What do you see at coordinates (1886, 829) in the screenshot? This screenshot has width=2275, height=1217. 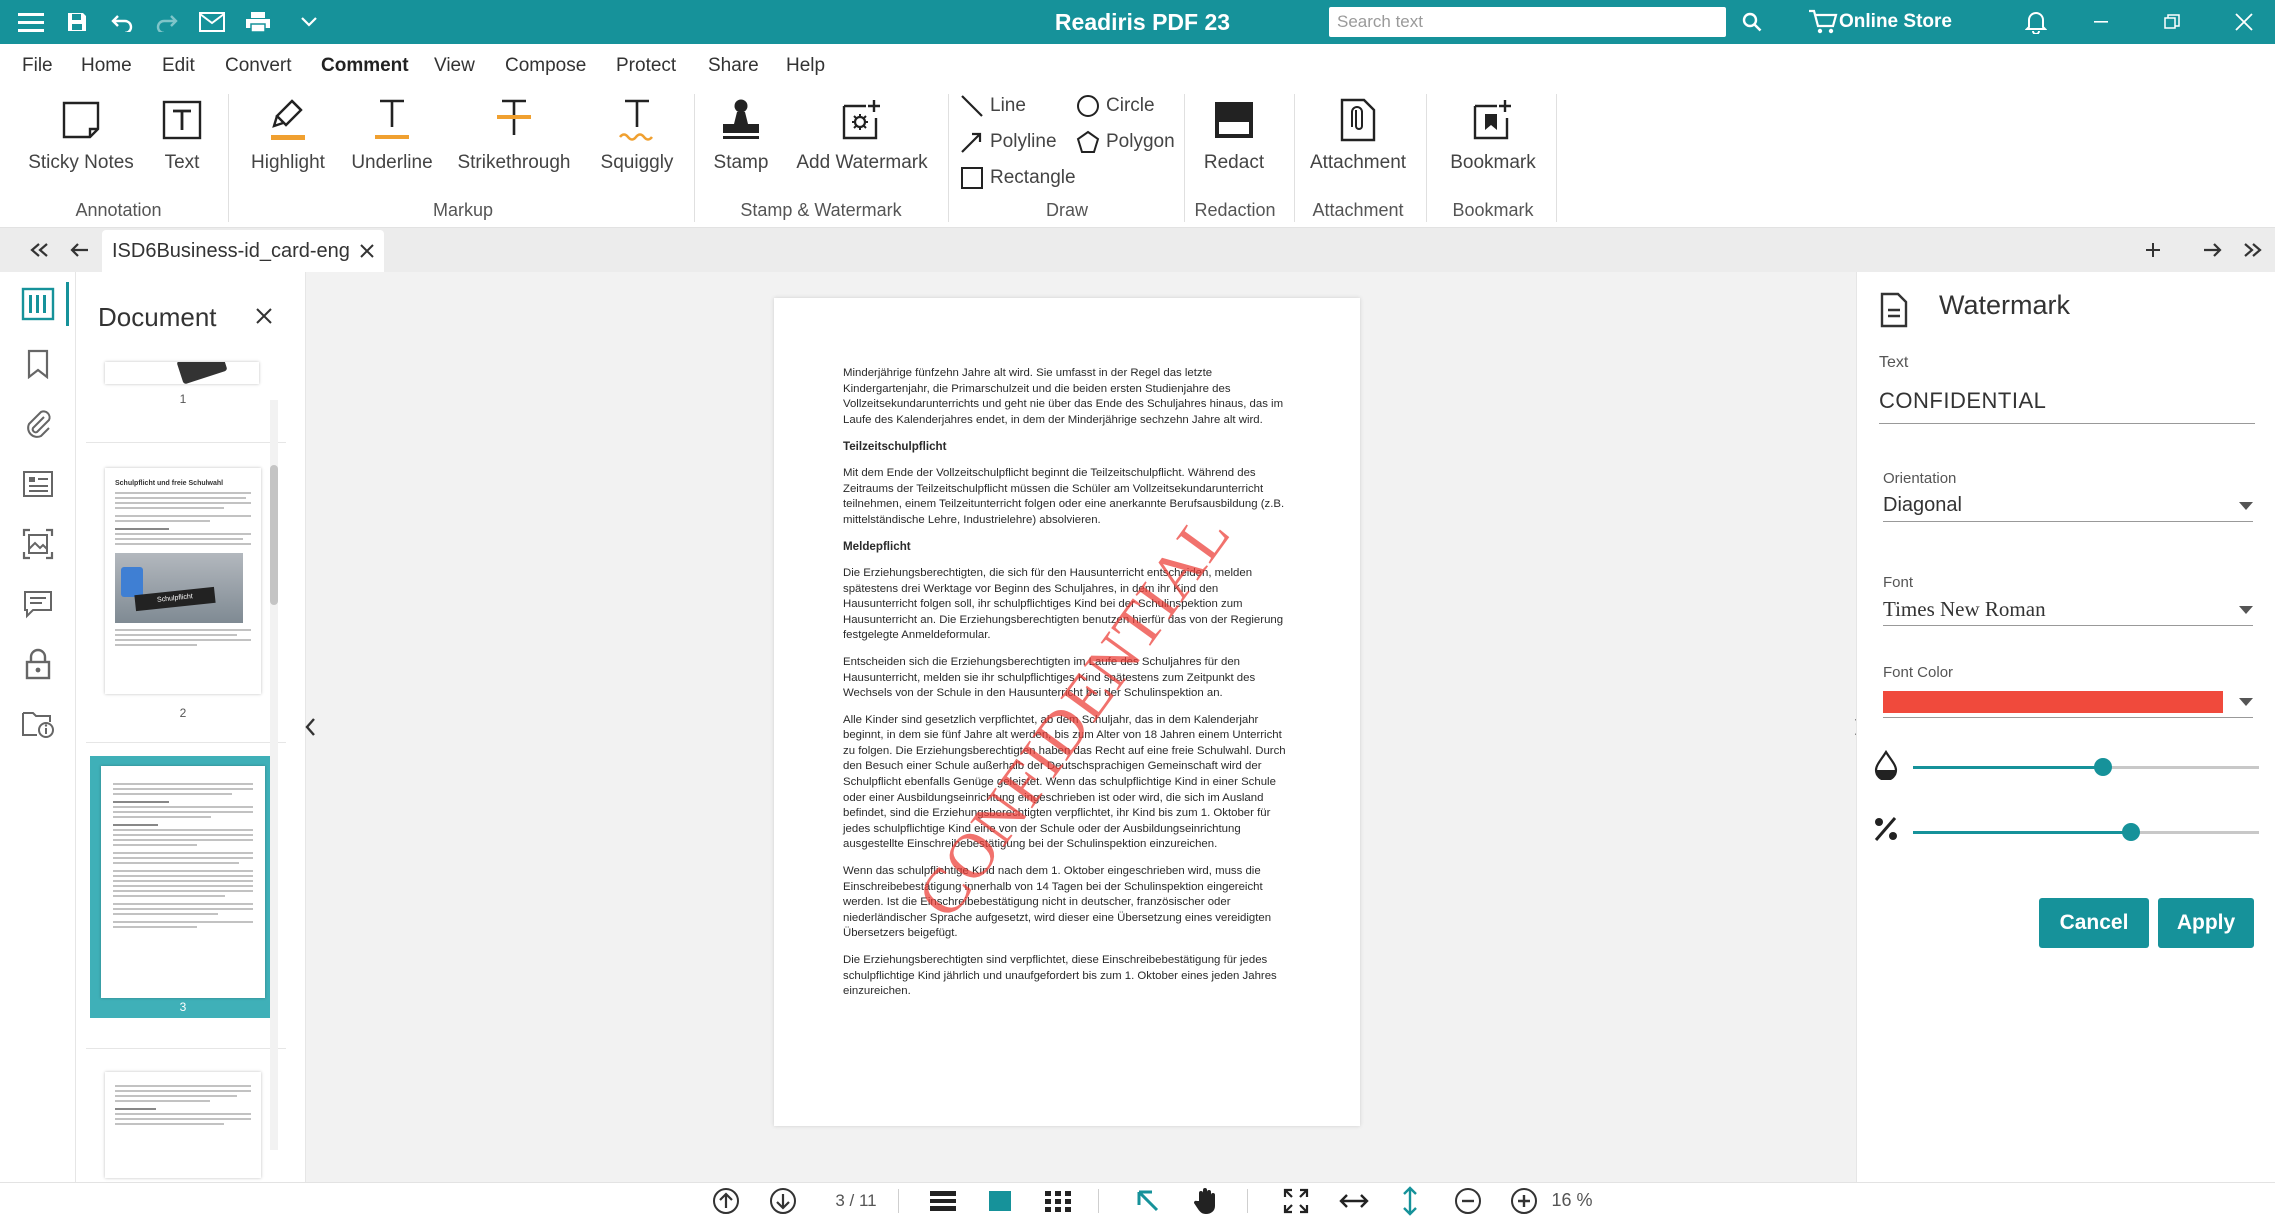 I see `percent-icon` at bounding box center [1886, 829].